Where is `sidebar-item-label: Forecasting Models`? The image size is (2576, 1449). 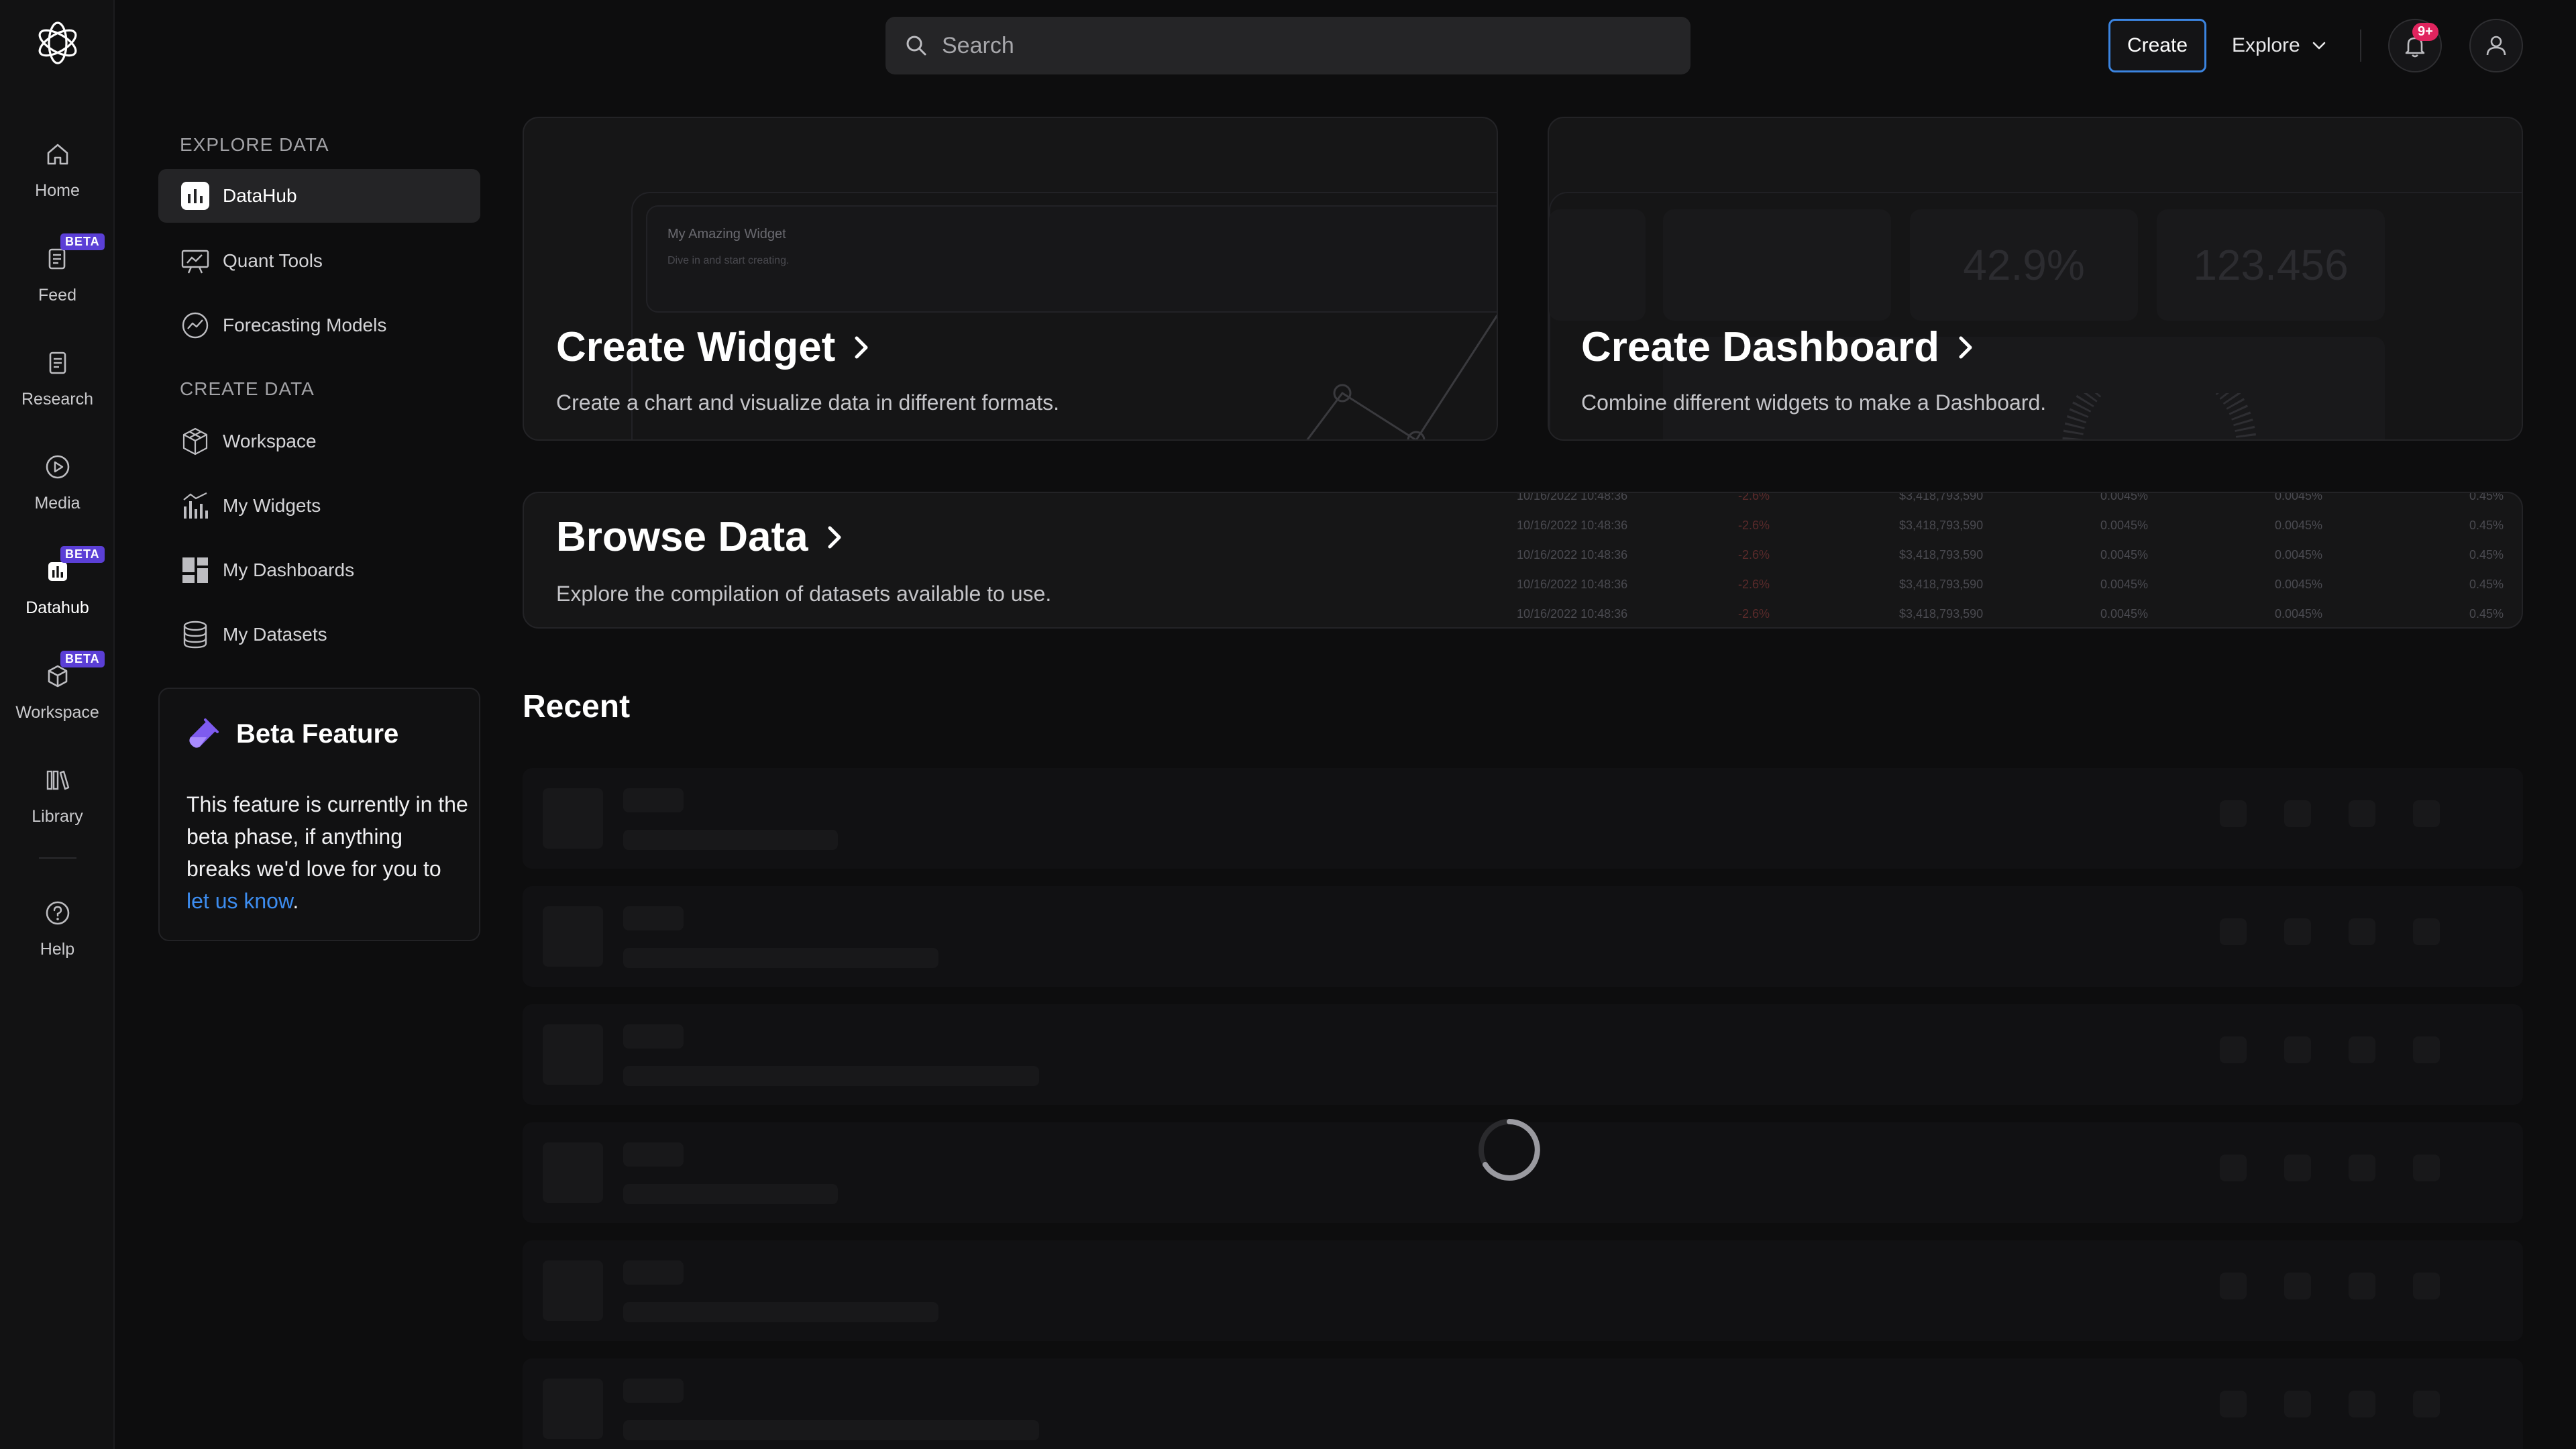 sidebar-item-label: Forecasting Models is located at coordinates (305, 325).